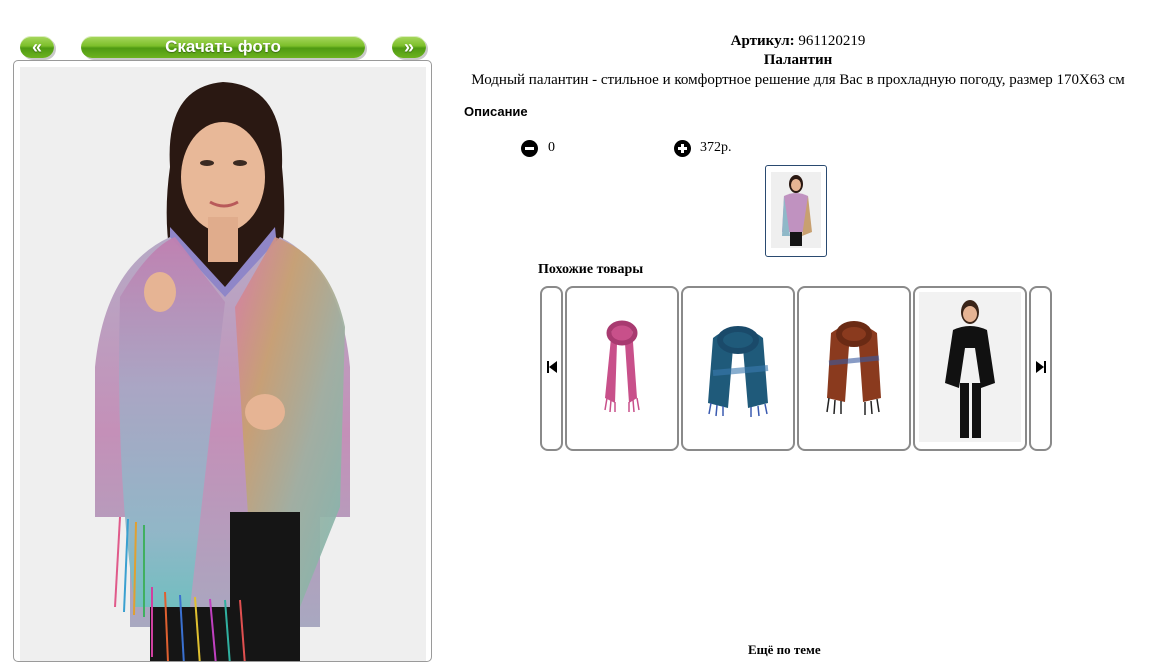  What do you see at coordinates (682, 148) in the screenshot?
I see `increase-quantity-icon` at bounding box center [682, 148].